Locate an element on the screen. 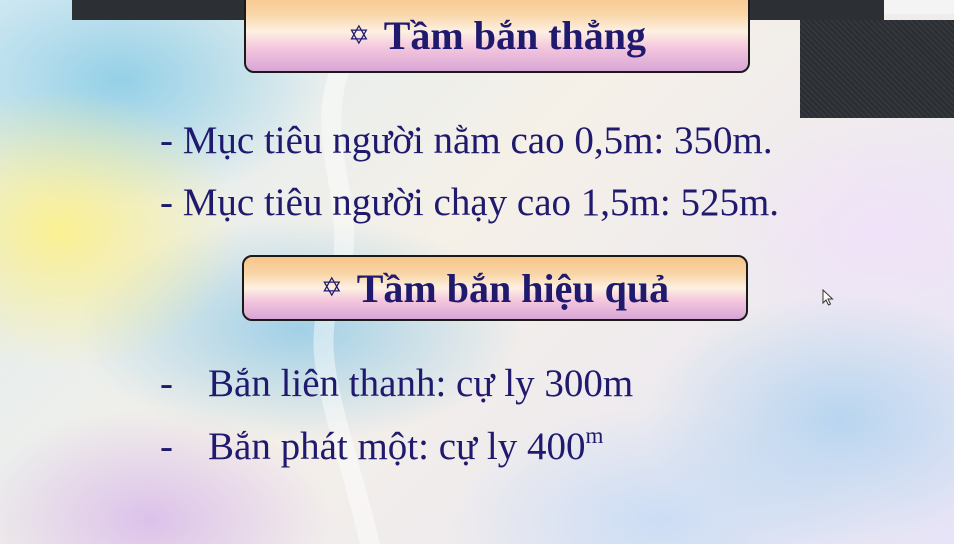 The width and height of the screenshot is (954, 544). overlay-panel is located at coordinates (877, 69).